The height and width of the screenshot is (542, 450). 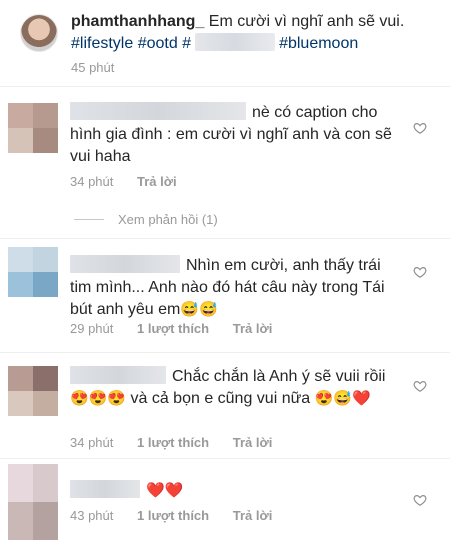 I want to click on comment-body: Chắc chắn là Anh ý sẽ vuii rồii, so click(x=279, y=376).